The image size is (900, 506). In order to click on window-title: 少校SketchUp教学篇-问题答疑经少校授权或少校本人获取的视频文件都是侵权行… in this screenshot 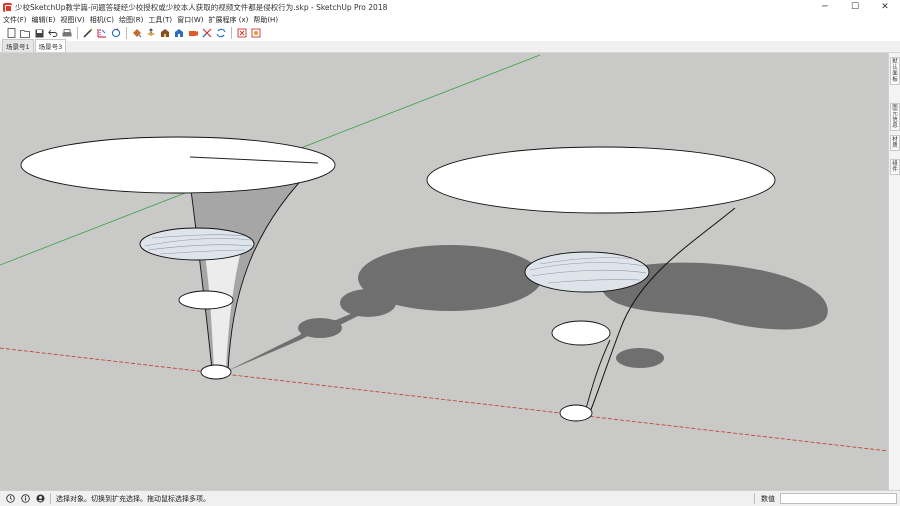, I will do `click(201, 7)`.